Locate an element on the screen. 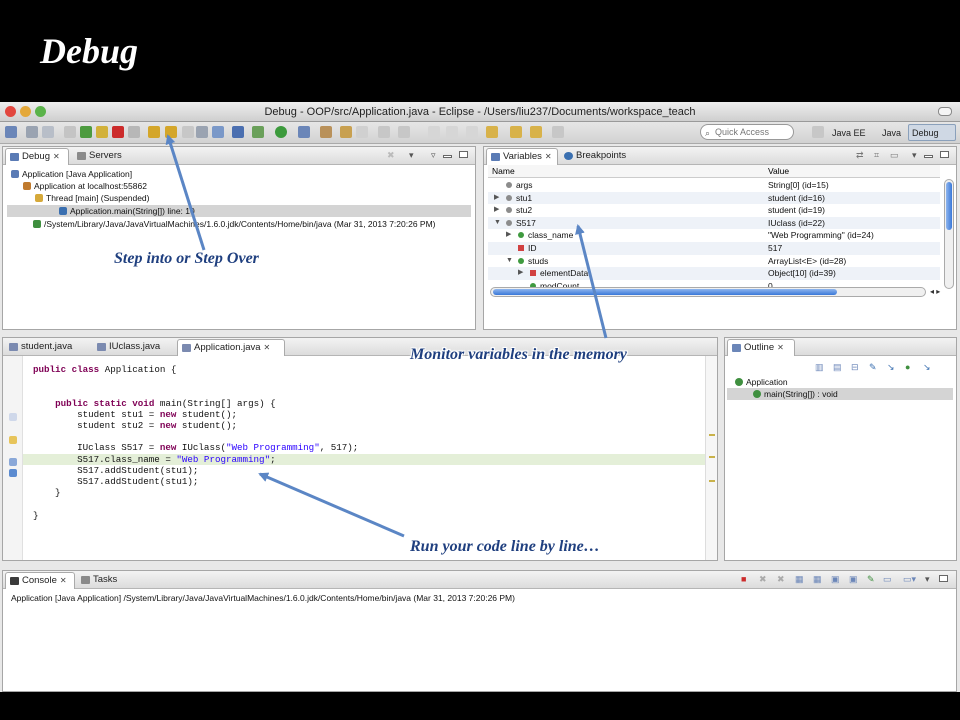  step-arrow is located at coordinates (185, 192).